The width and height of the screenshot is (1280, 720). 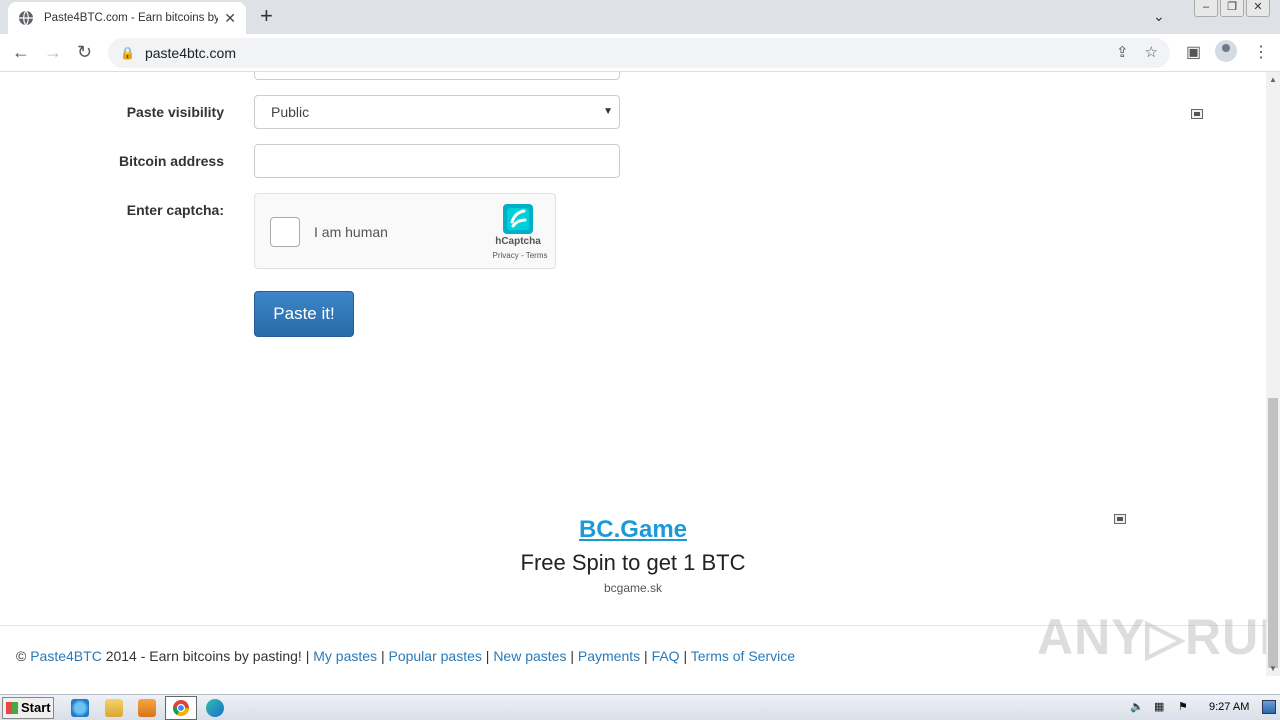 I want to click on edge-icon, so click(x=215, y=708).